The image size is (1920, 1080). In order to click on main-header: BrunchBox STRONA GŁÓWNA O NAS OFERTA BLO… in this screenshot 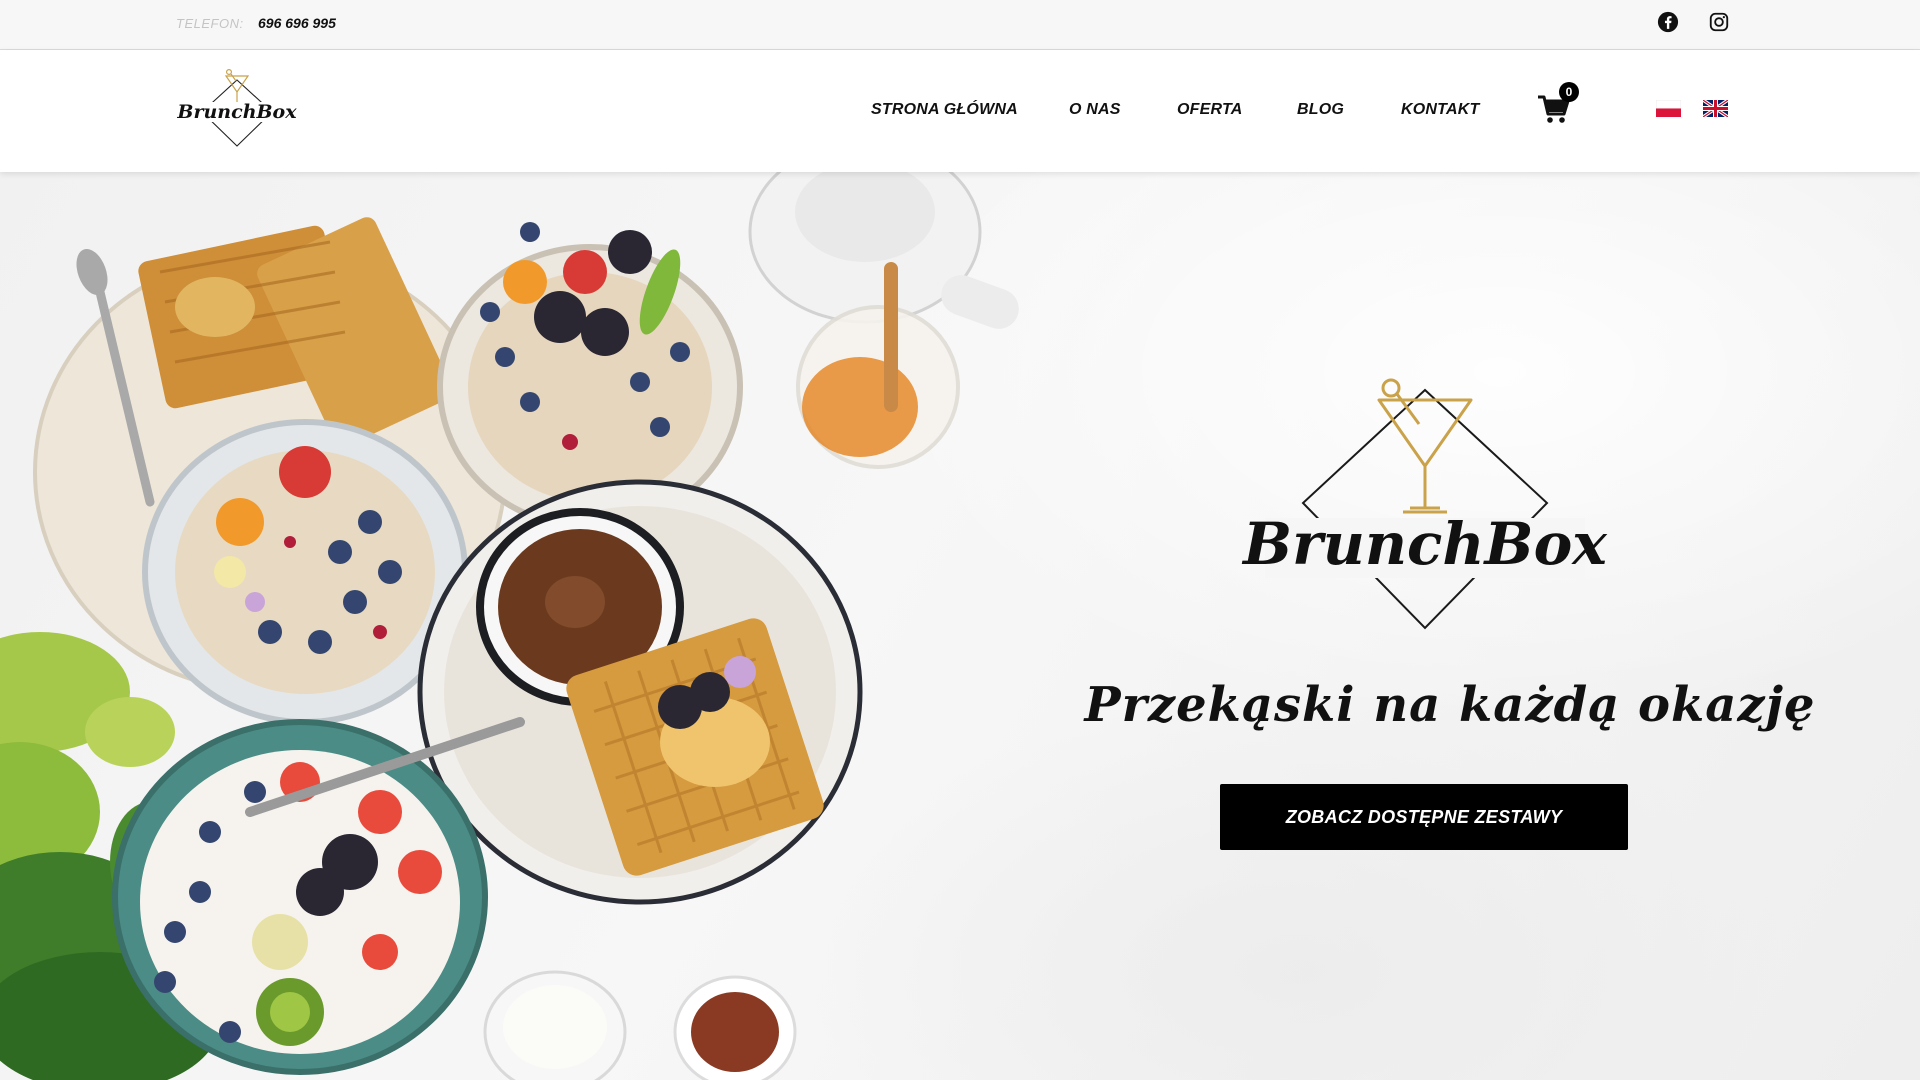, I will do `click(960, 111)`.